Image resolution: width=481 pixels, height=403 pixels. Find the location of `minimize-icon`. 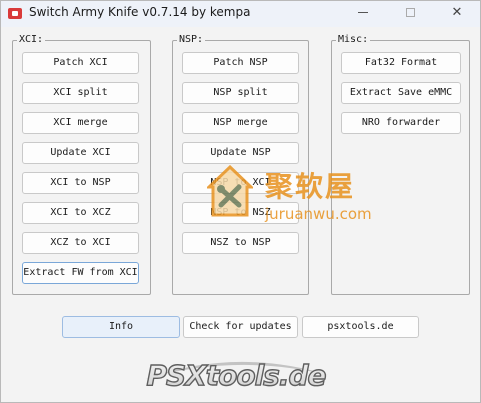

minimize-icon is located at coordinates (363, 12).